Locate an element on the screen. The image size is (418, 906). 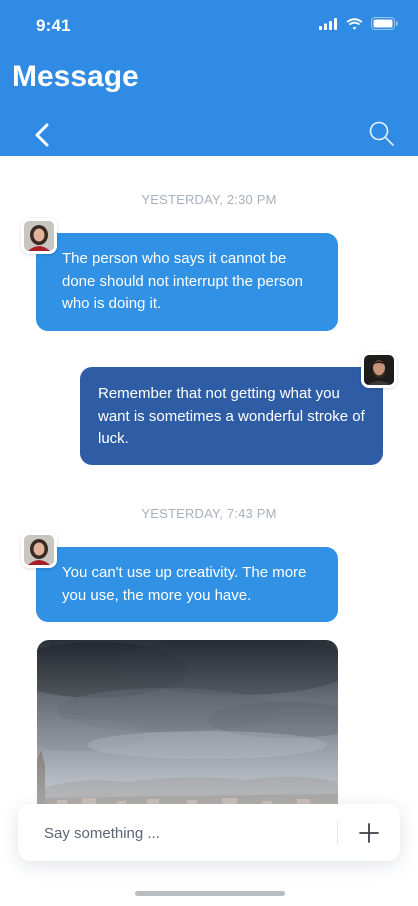
storm-cityscape-image is located at coordinates (187, 730).